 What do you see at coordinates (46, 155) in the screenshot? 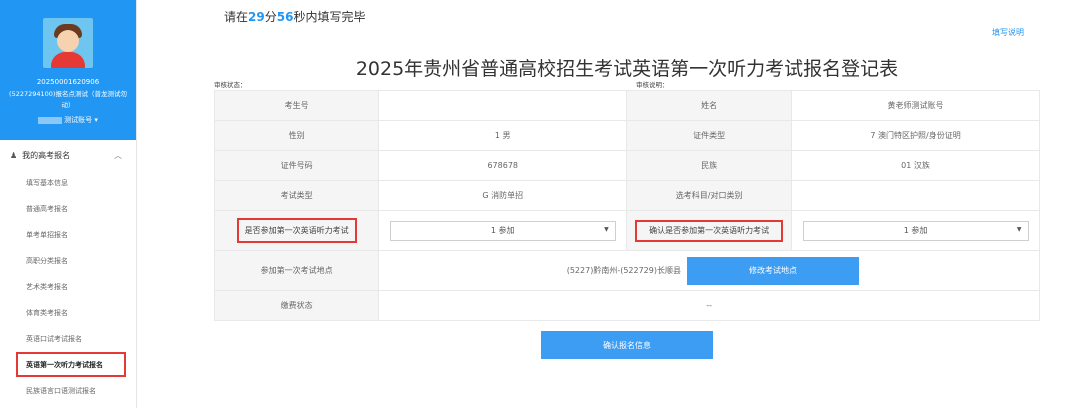
I see `menu-group-label: 我的高考报名` at bounding box center [46, 155].